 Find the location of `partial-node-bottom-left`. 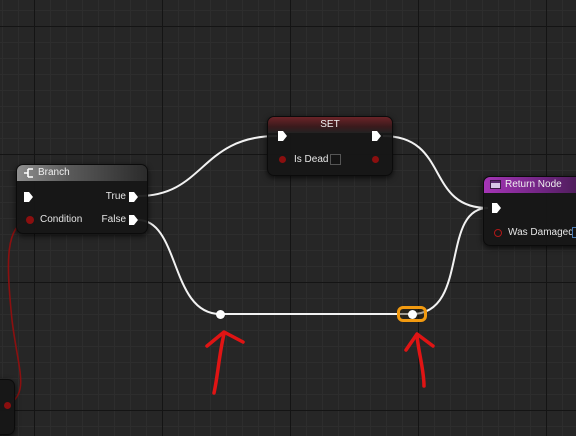

partial-node-bottom-left is located at coordinates (7, 407).